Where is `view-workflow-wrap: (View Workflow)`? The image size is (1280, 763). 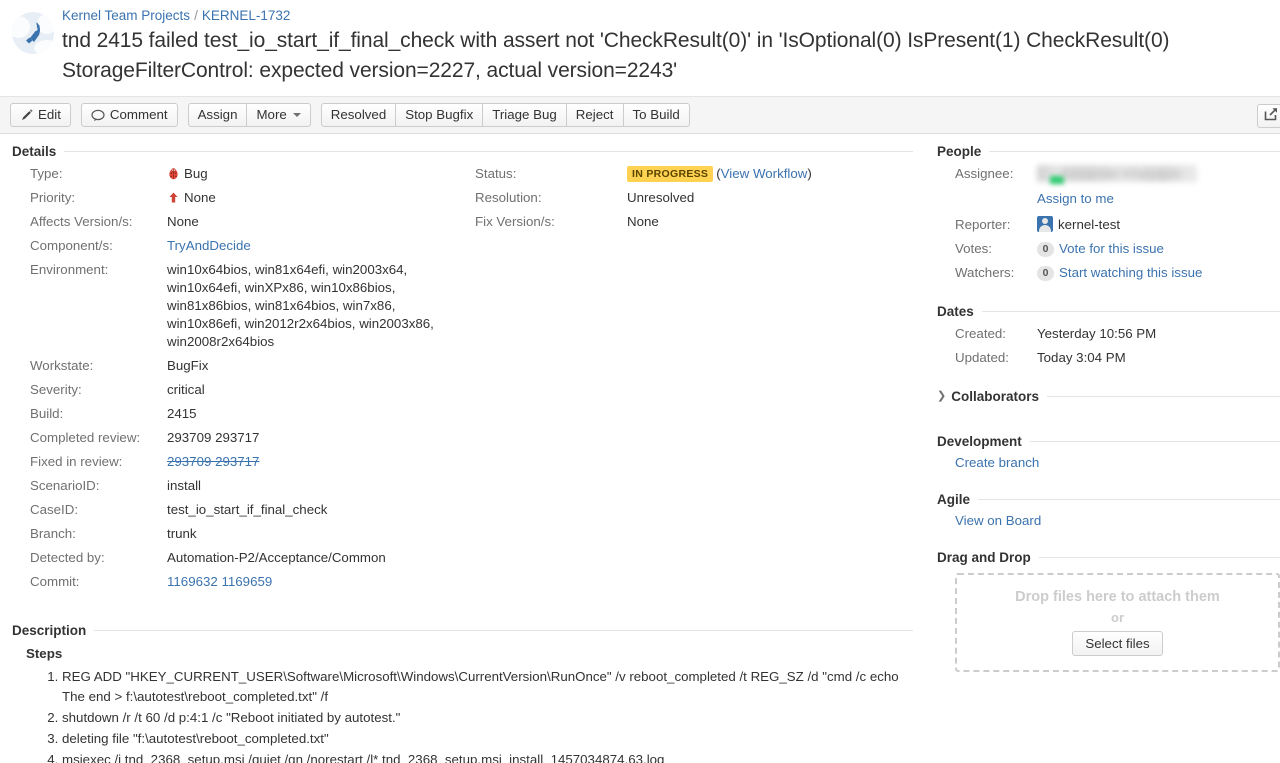
view-workflow-wrap: (View Workflow) is located at coordinates (764, 173).